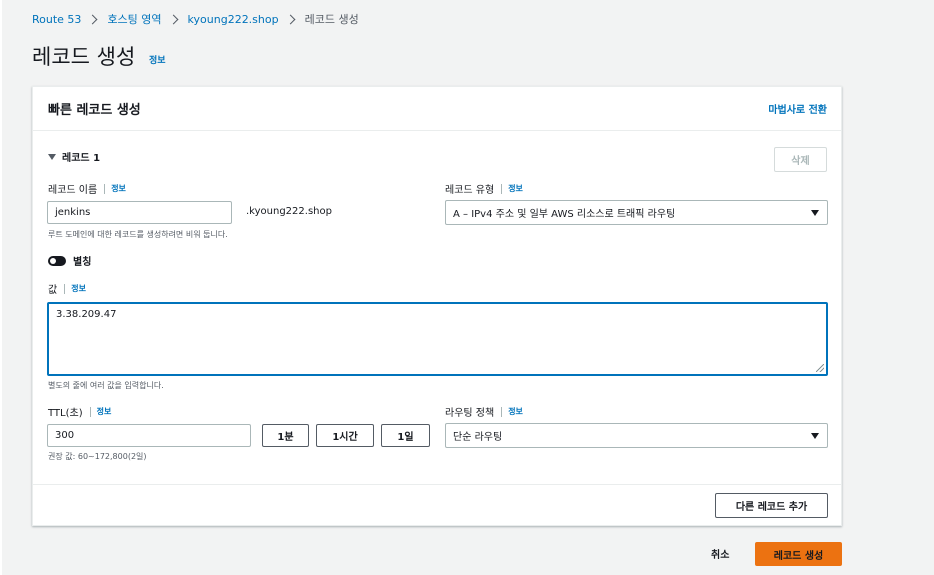  I want to click on delete-record-button: 삭제, so click(800, 159).